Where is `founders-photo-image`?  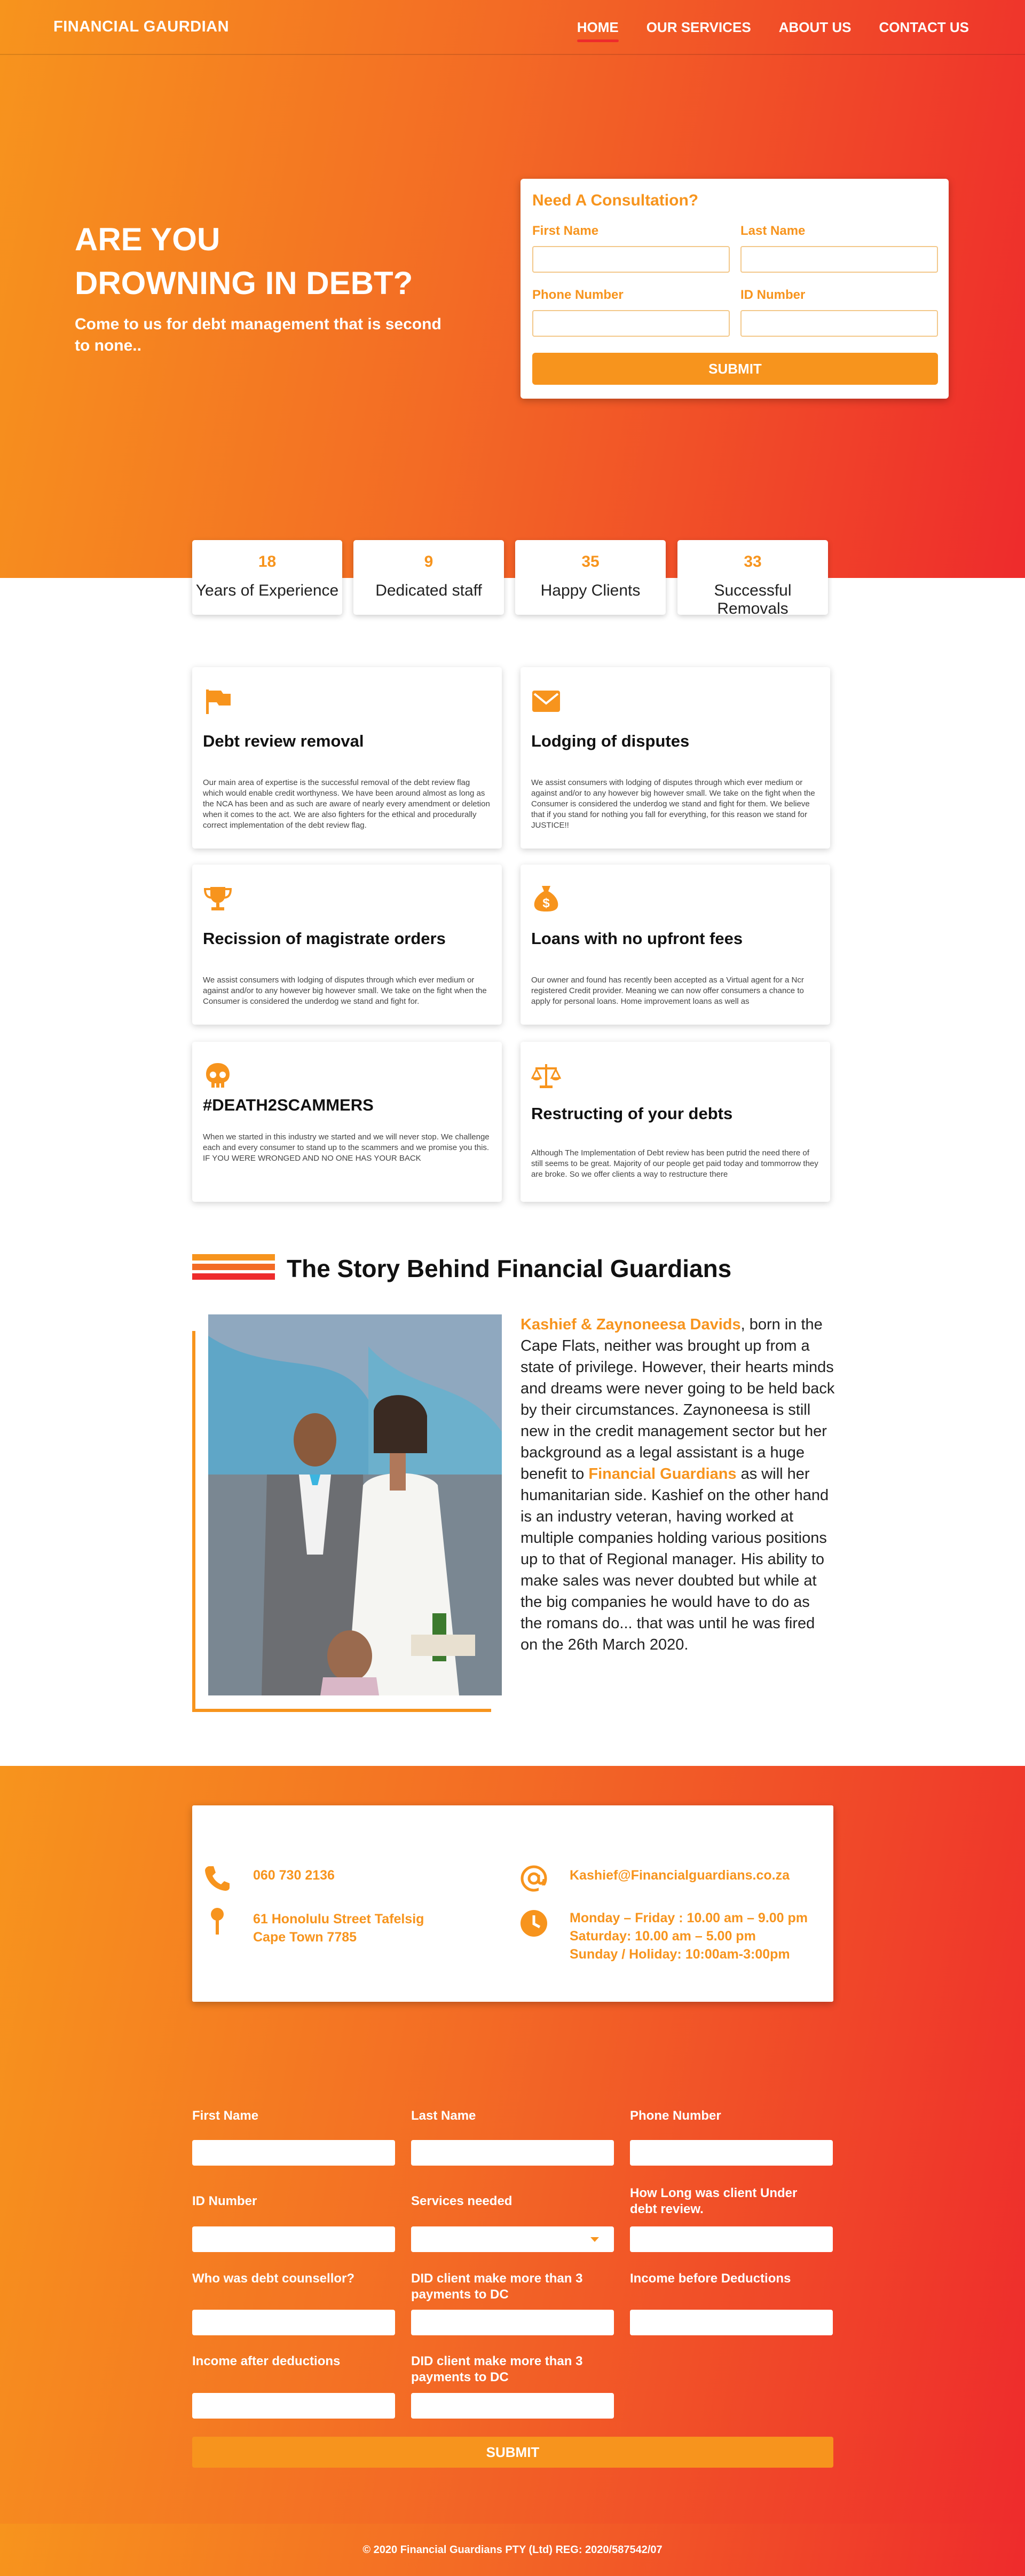
founders-photo-image is located at coordinates (355, 1504).